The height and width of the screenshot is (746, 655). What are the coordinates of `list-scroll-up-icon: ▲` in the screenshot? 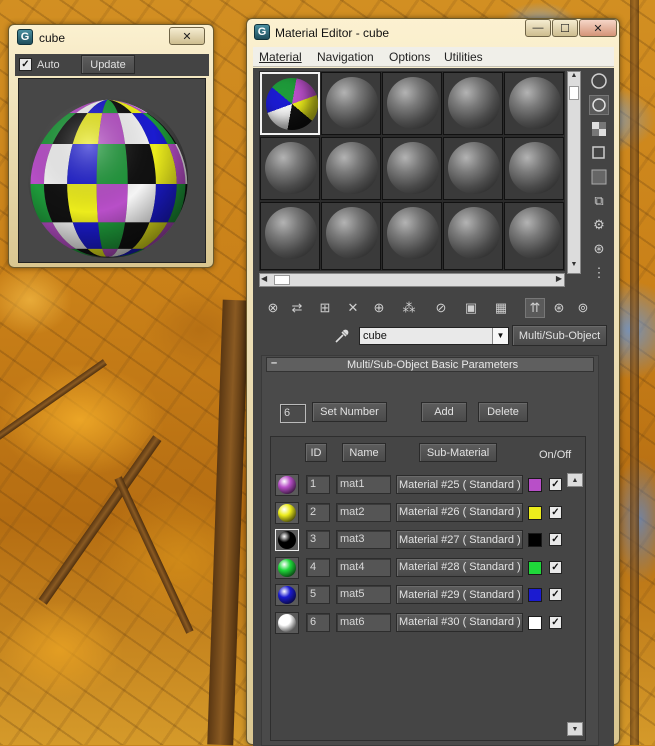 It's located at (575, 480).